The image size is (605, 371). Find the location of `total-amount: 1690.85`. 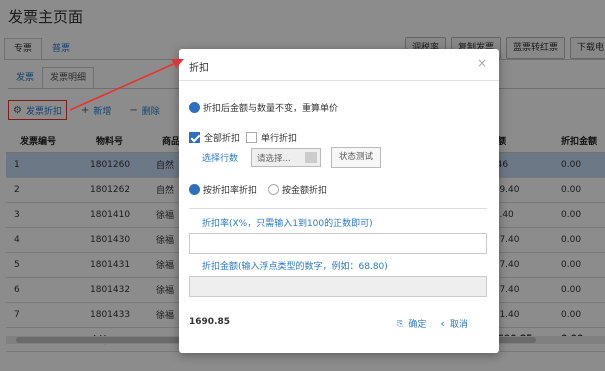

total-amount: 1690.85 is located at coordinates (209, 322).